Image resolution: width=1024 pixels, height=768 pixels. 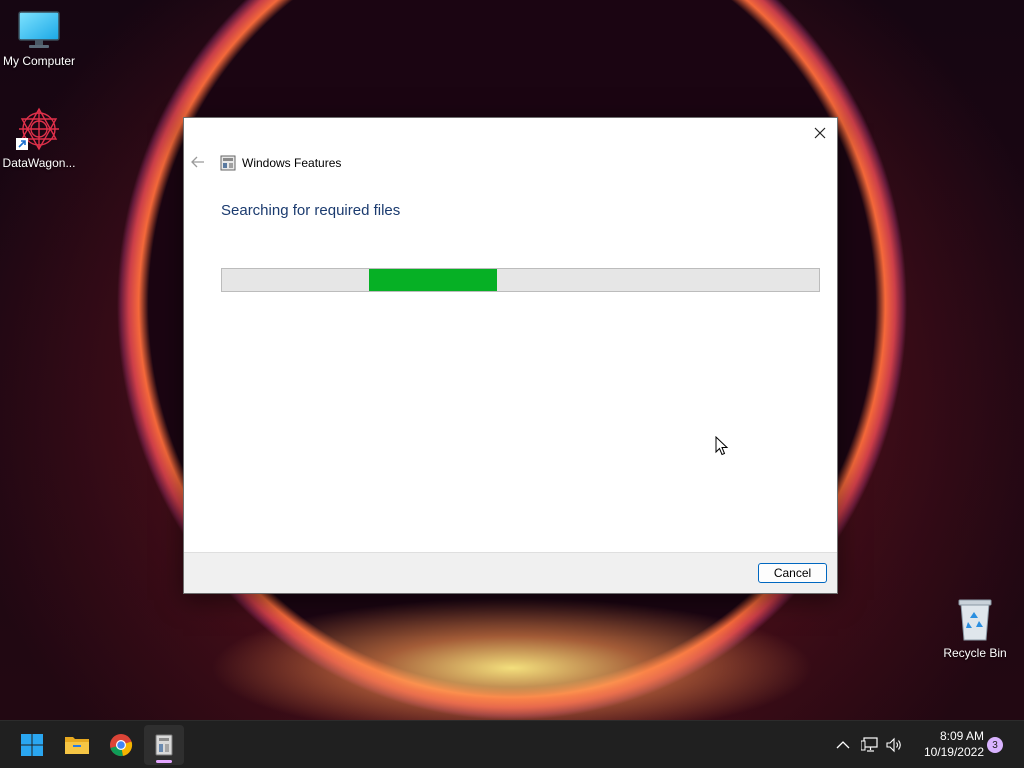 What do you see at coordinates (433, 280) in the screenshot?
I see `progress-bar-fill` at bounding box center [433, 280].